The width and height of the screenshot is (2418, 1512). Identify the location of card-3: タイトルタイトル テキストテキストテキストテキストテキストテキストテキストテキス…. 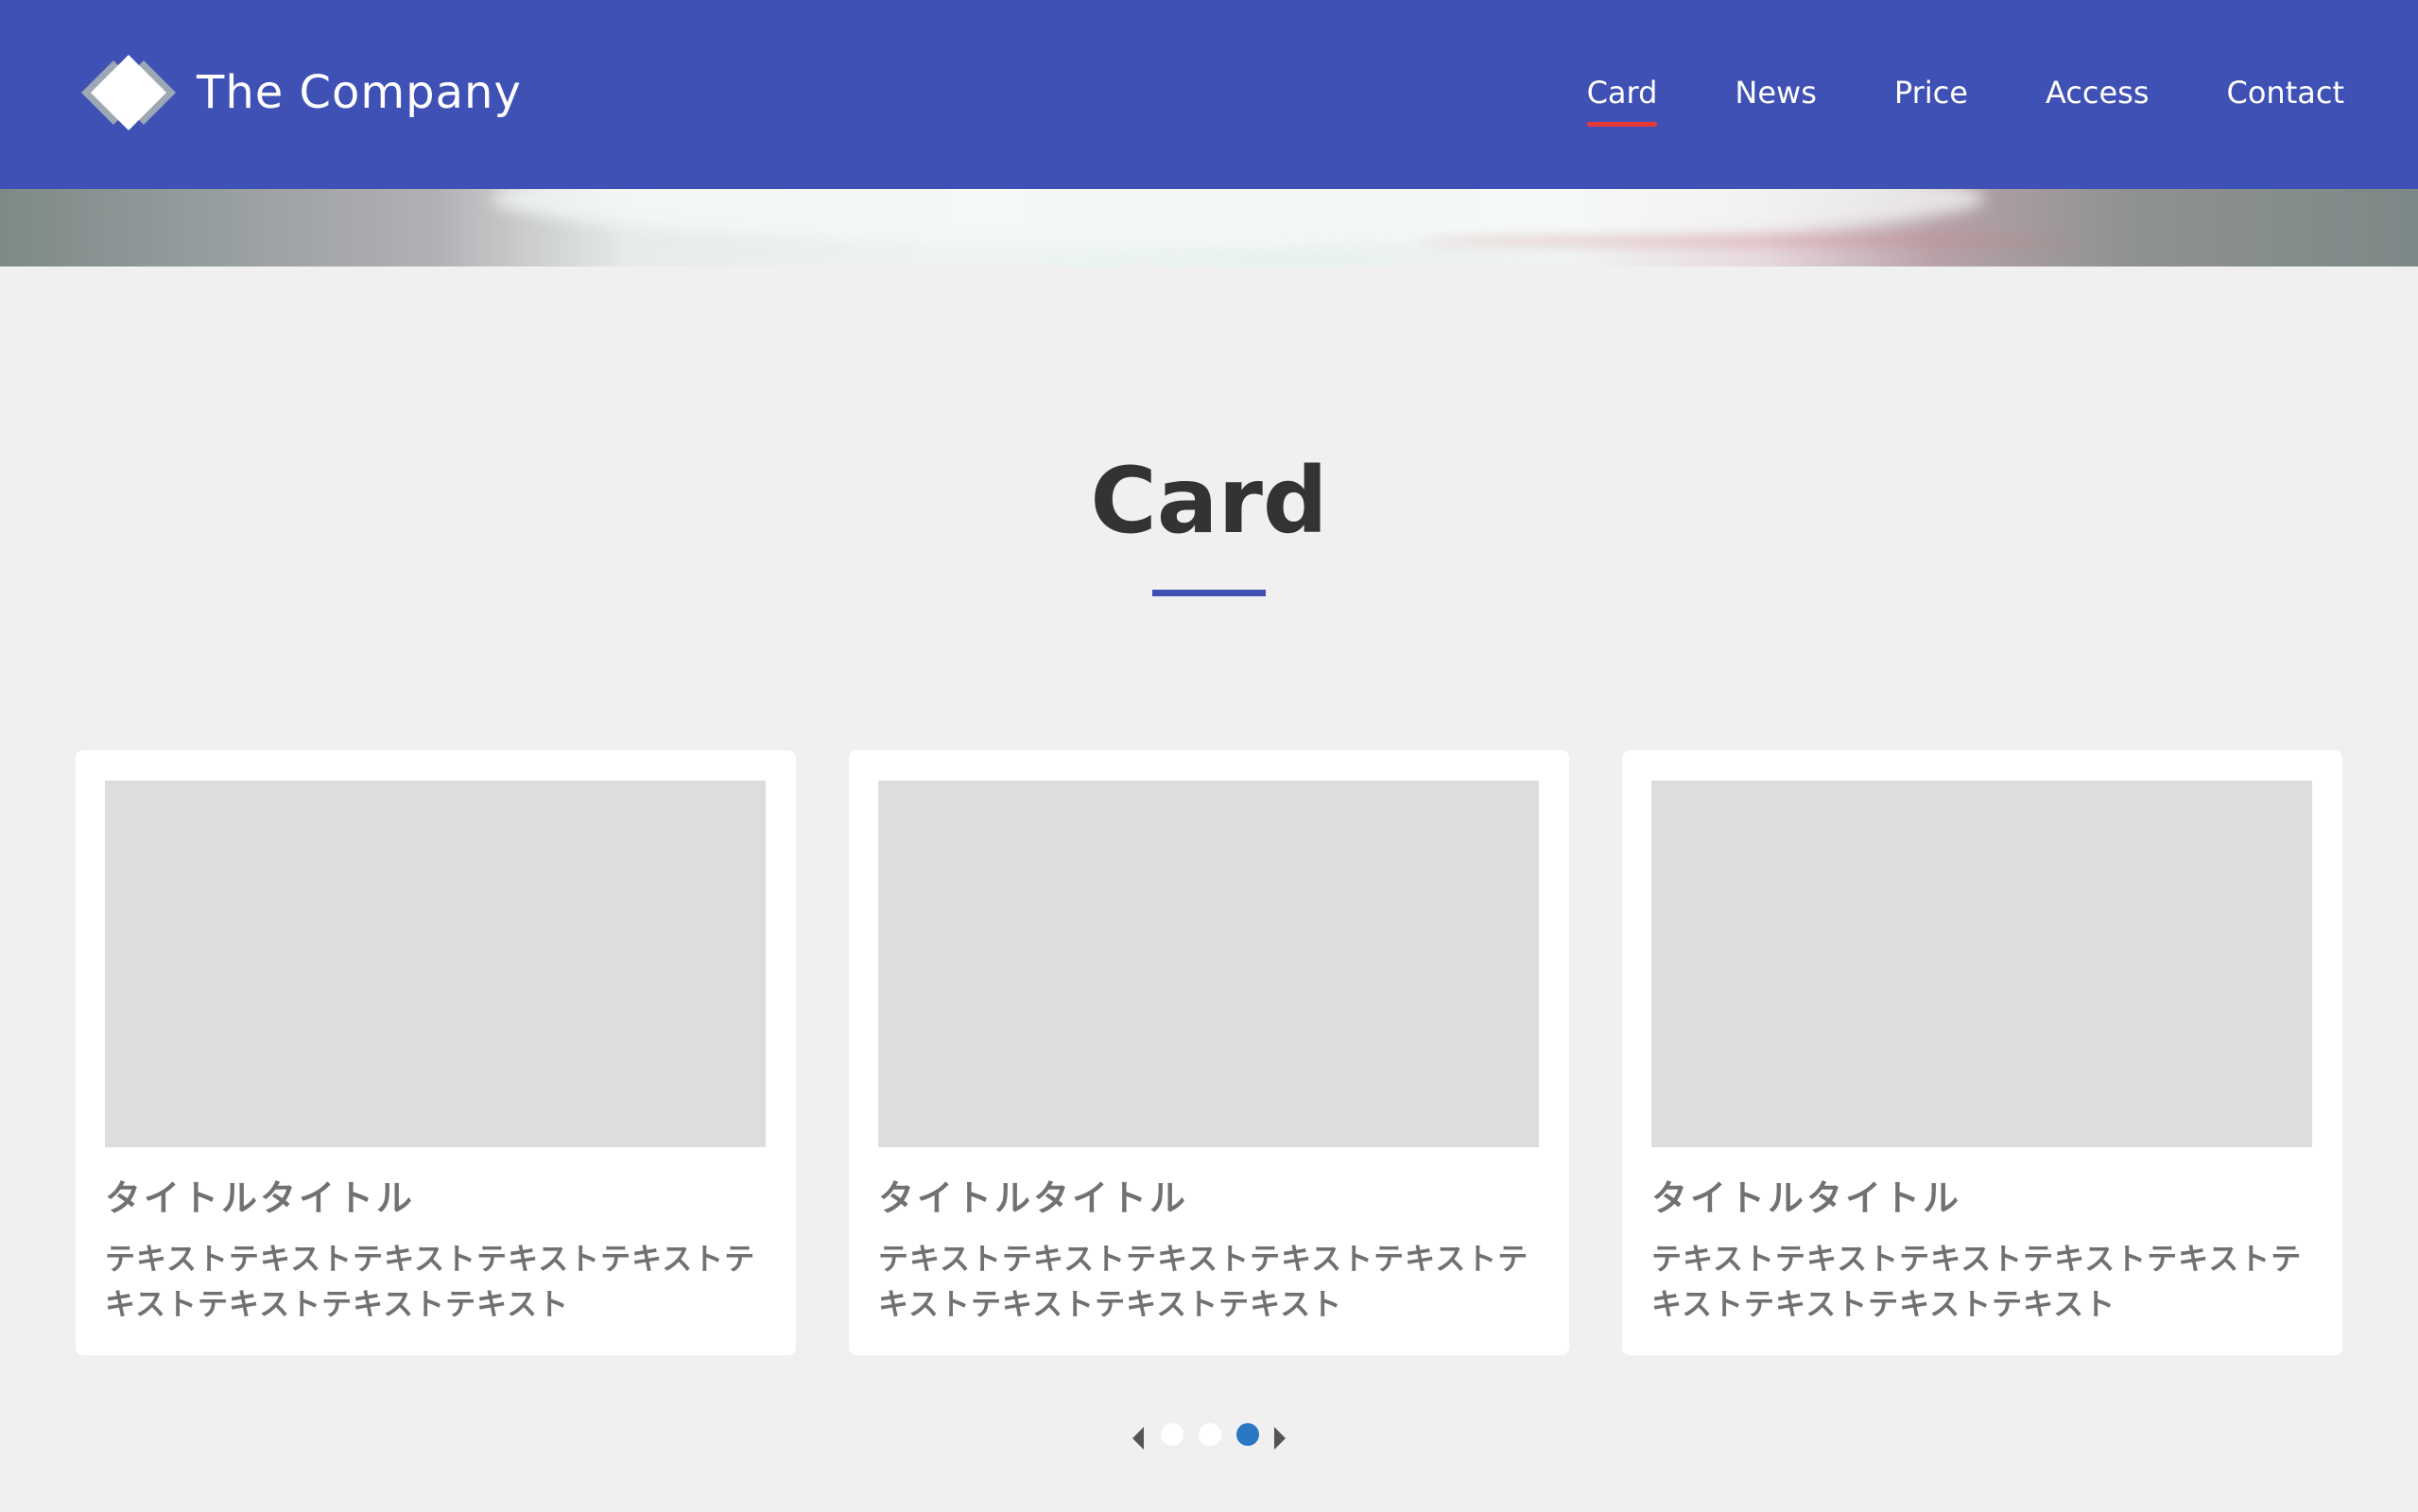
(1982, 1052).